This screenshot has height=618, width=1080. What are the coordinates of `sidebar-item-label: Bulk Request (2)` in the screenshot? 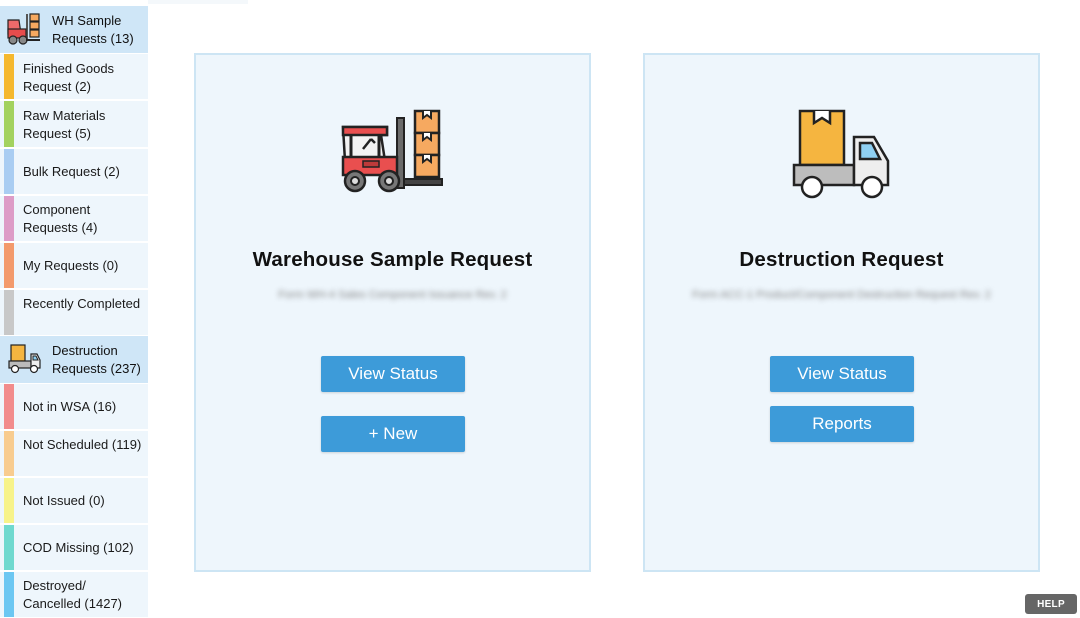 It's located at (71, 171).